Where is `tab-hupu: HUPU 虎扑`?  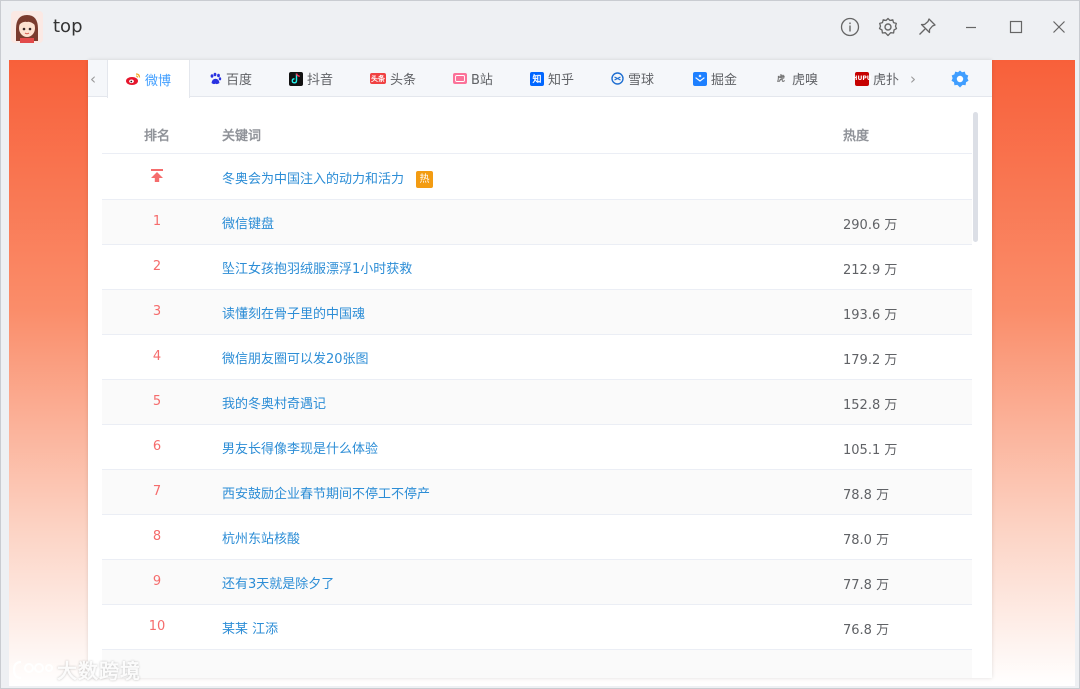 tab-hupu: HUPU 虎扑 is located at coordinates (877, 78).